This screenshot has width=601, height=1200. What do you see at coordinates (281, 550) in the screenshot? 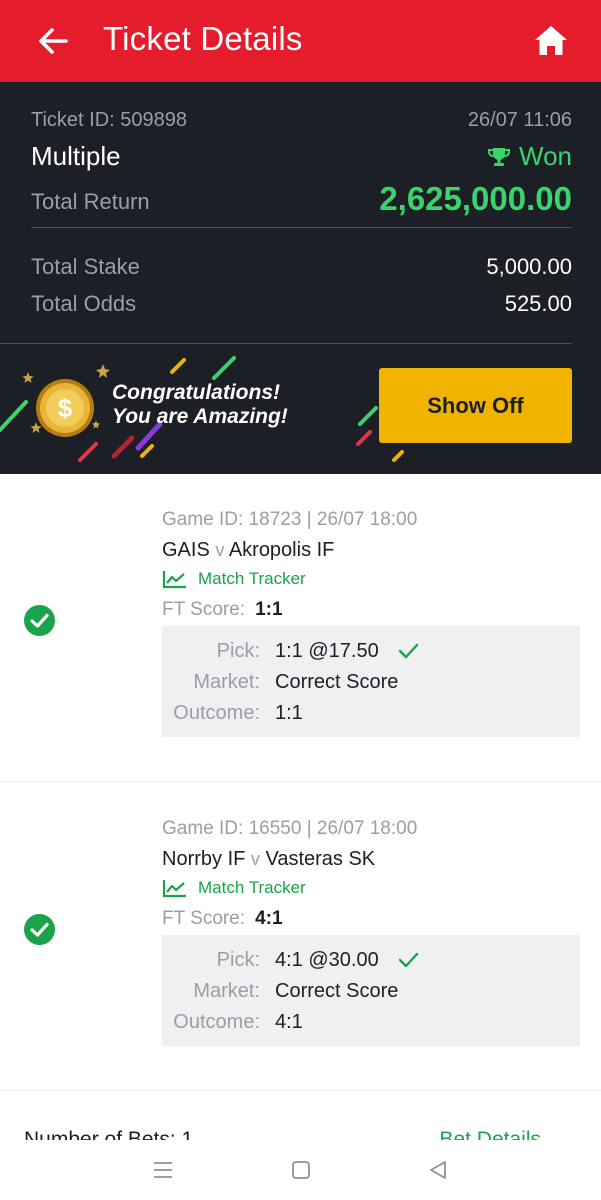
I see `away-team: Akropolis IF` at bounding box center [281, 550].